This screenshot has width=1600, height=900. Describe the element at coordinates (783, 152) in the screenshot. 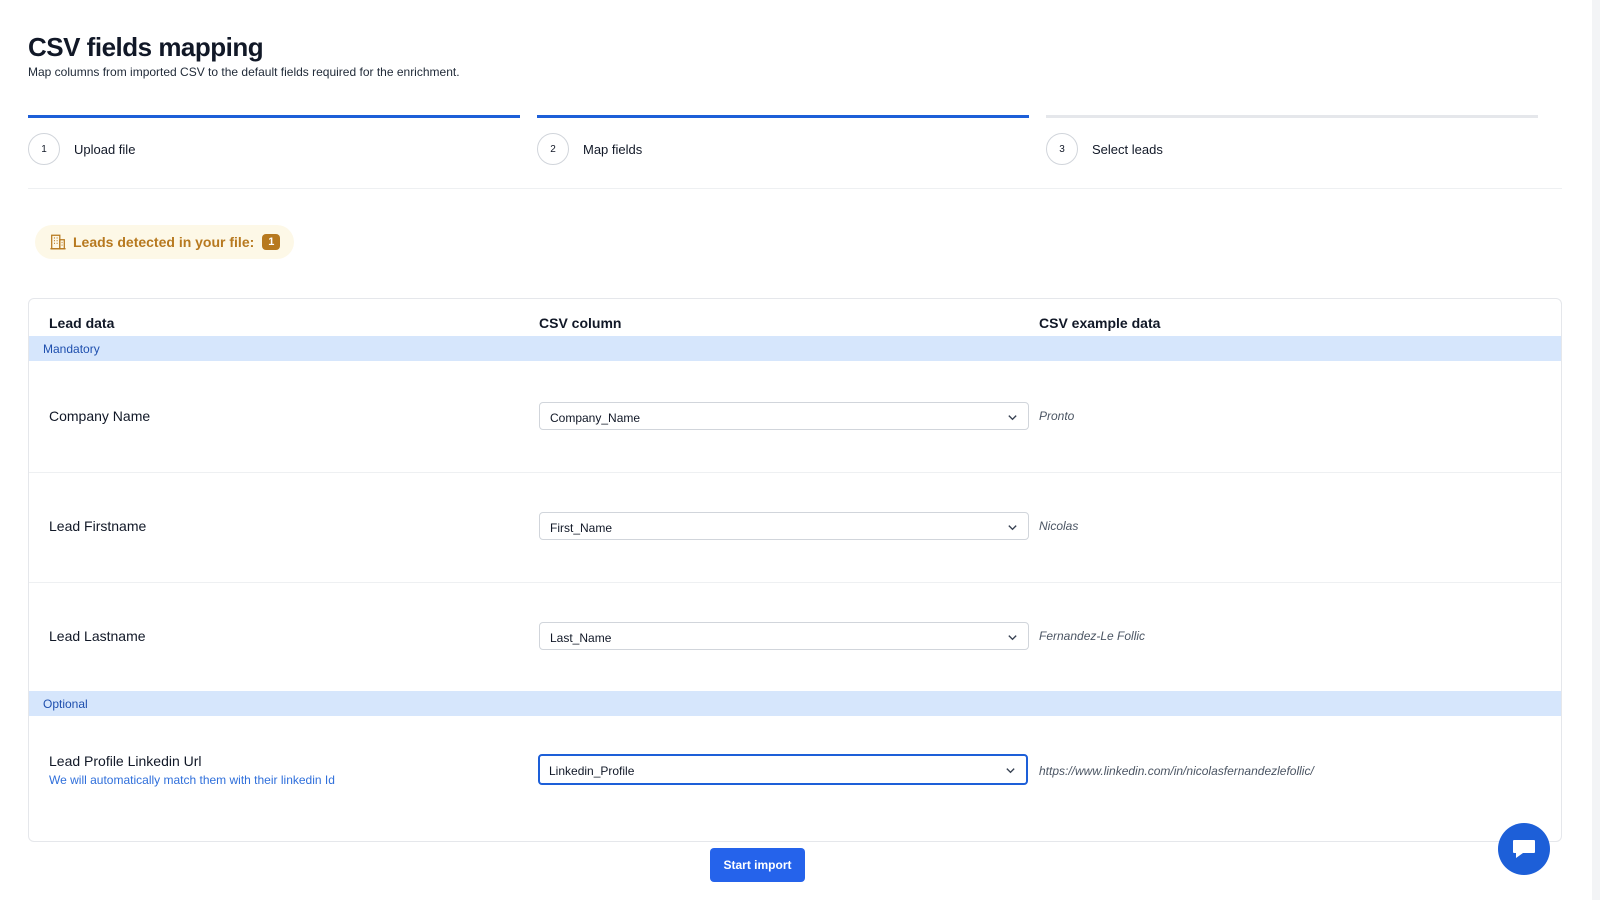

I see `step-map-fields: 2 Map fields` at that location.